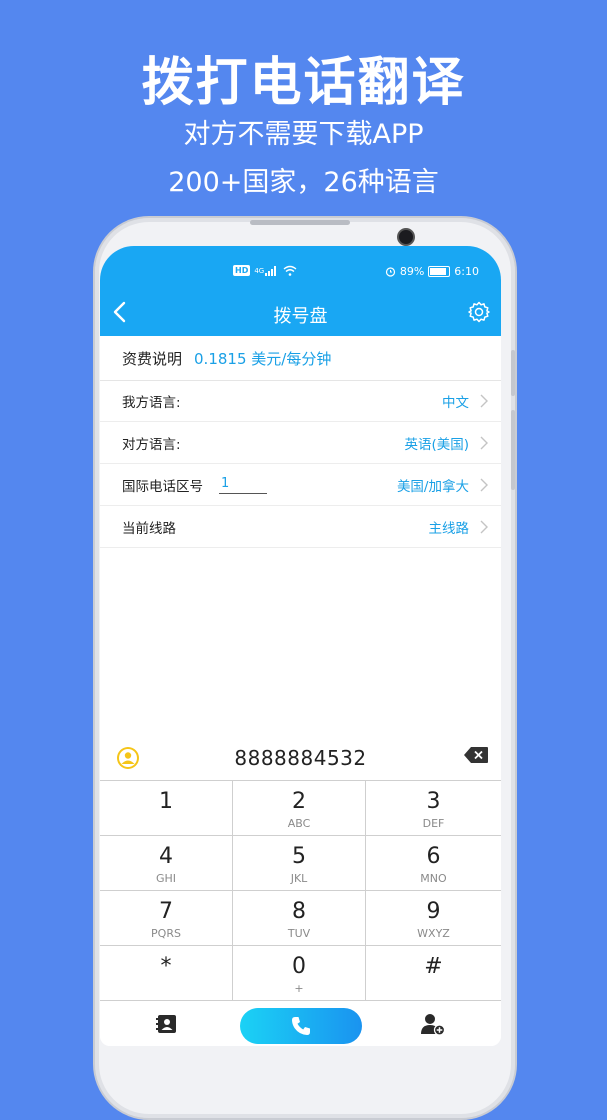  I want to click on status-right: 89% 6:10, so click(432, 271).